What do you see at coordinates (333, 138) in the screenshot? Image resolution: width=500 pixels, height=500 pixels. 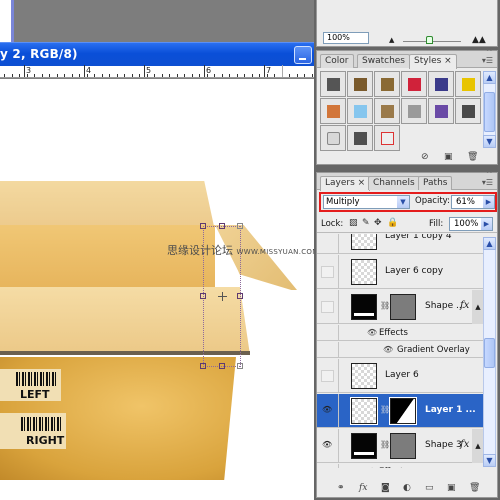 I see `style-swatch-light-bevel` at bounding box center [333, 138].